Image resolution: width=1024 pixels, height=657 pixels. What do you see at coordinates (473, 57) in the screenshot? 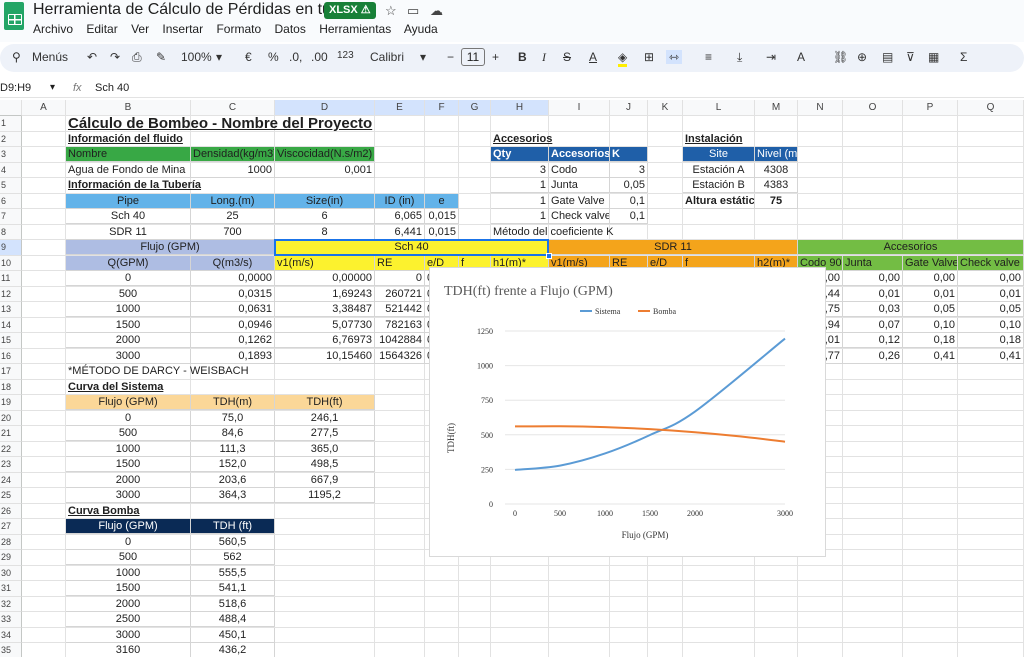
I see `font-size-input: 11` at bounding box center [473, 57].